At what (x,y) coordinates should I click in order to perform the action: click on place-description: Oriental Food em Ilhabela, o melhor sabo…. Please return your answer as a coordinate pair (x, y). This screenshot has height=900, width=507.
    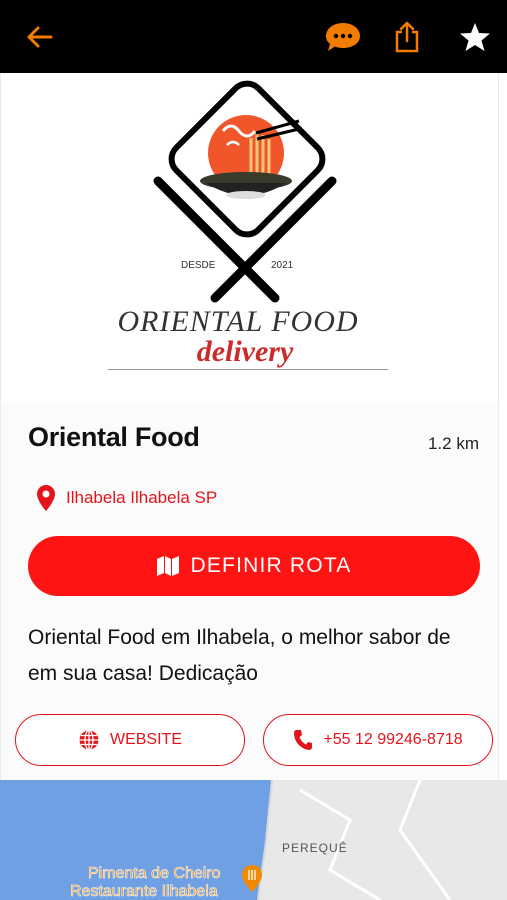
    Looking at the image, I should click on (239, 655).